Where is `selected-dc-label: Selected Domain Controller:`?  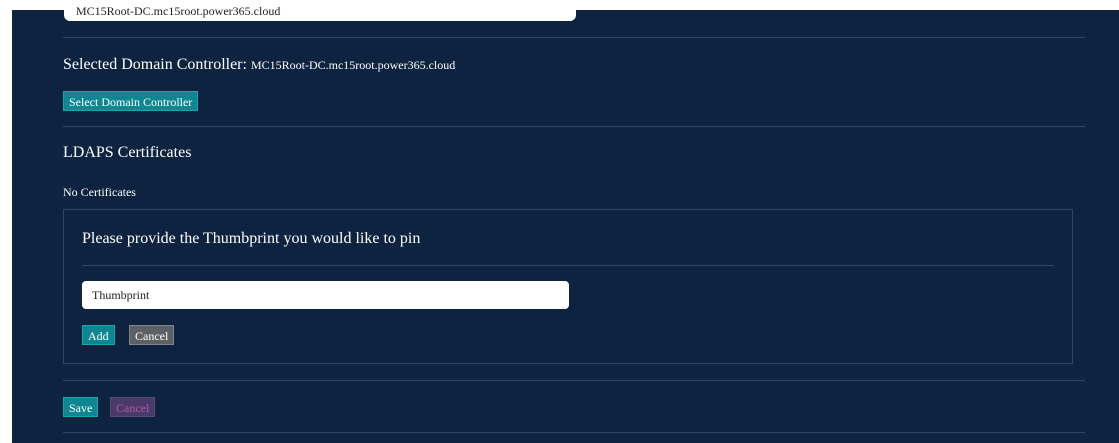 selected-dc-label: Selected Domain Controller: is located at coordinates (155, 64).